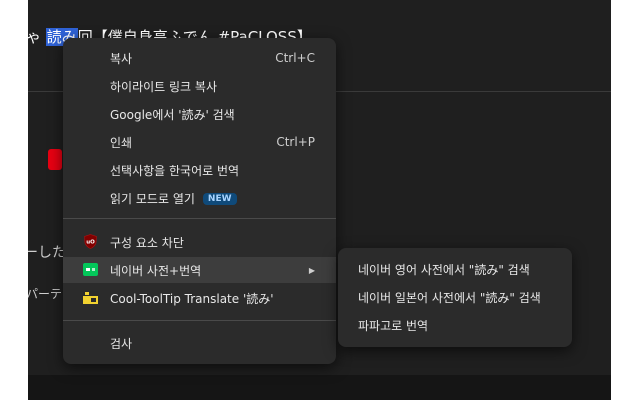 The width and height of the screenshot is (640, 400). What do you see at coordinates (152, 198) in the screenshot?
I see `reading-mode-label: 읽기 모드로 열기` at bounding box center [152, 198].